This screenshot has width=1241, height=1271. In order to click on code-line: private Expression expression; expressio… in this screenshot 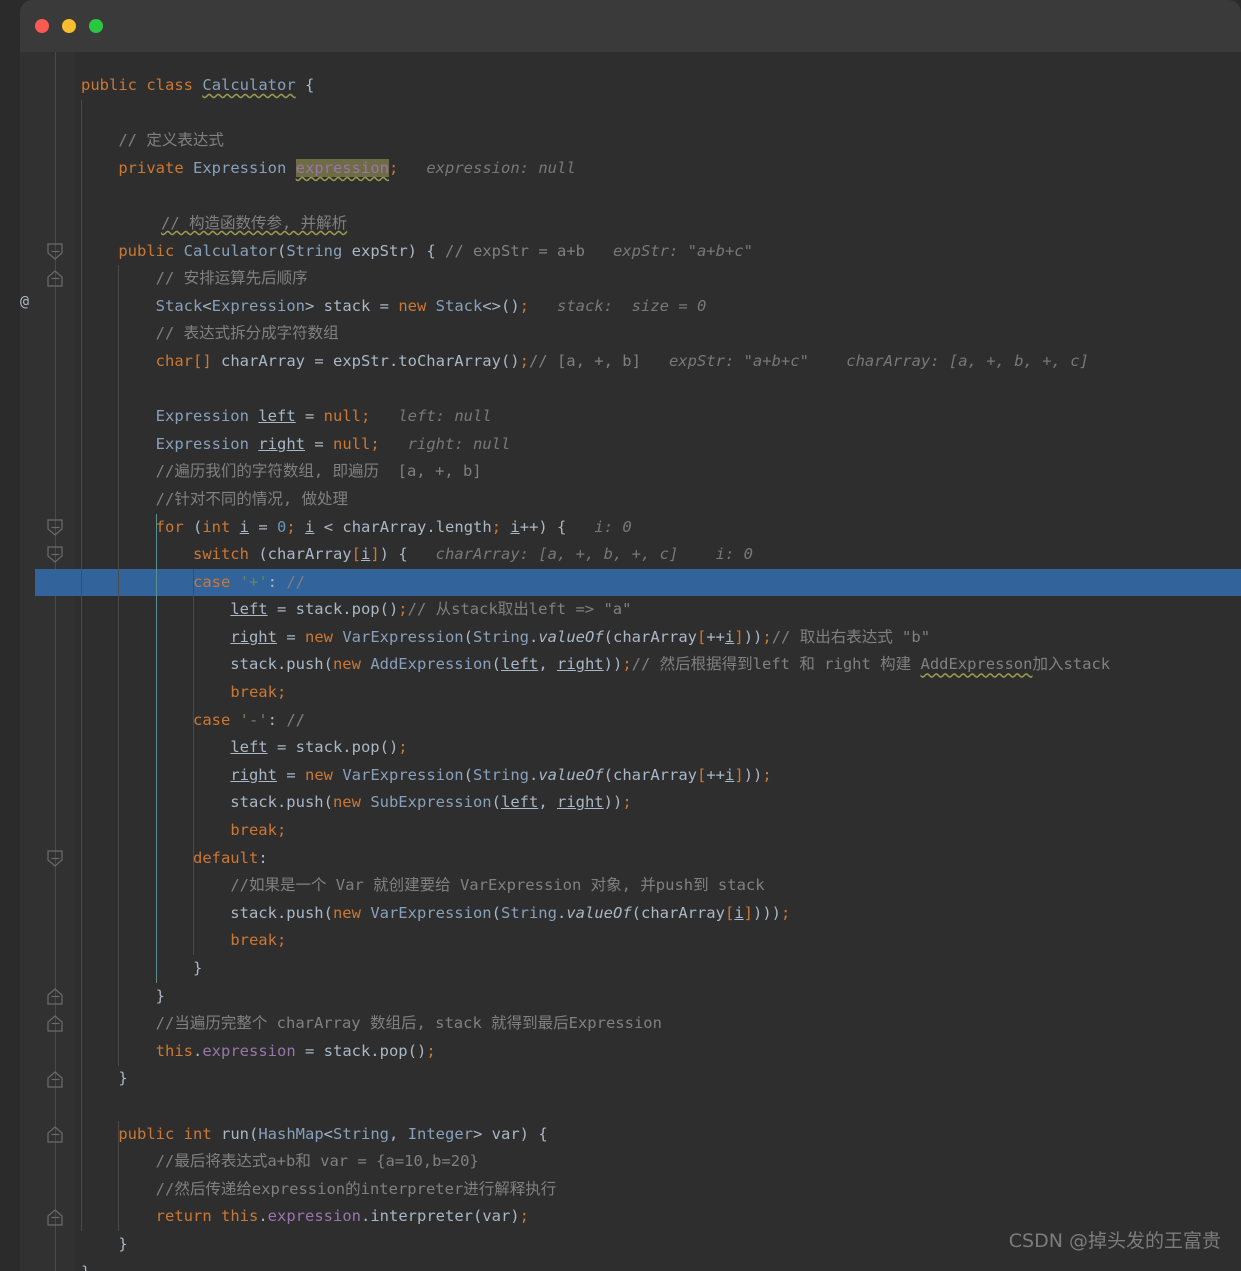, I will do `click(658, 169)`.